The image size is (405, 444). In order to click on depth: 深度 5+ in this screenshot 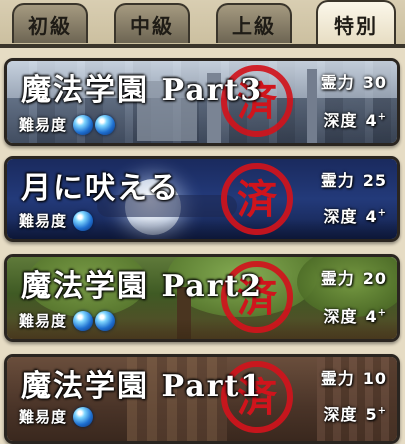, I will do `click(355, 413)`.